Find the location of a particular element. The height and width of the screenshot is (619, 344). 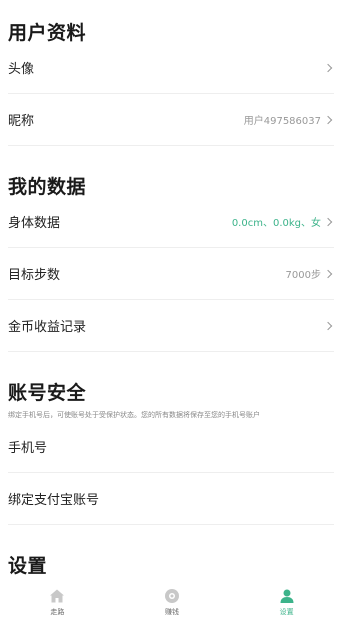

nickname-value: 用户497586037 is located at coordinates (282, 121).